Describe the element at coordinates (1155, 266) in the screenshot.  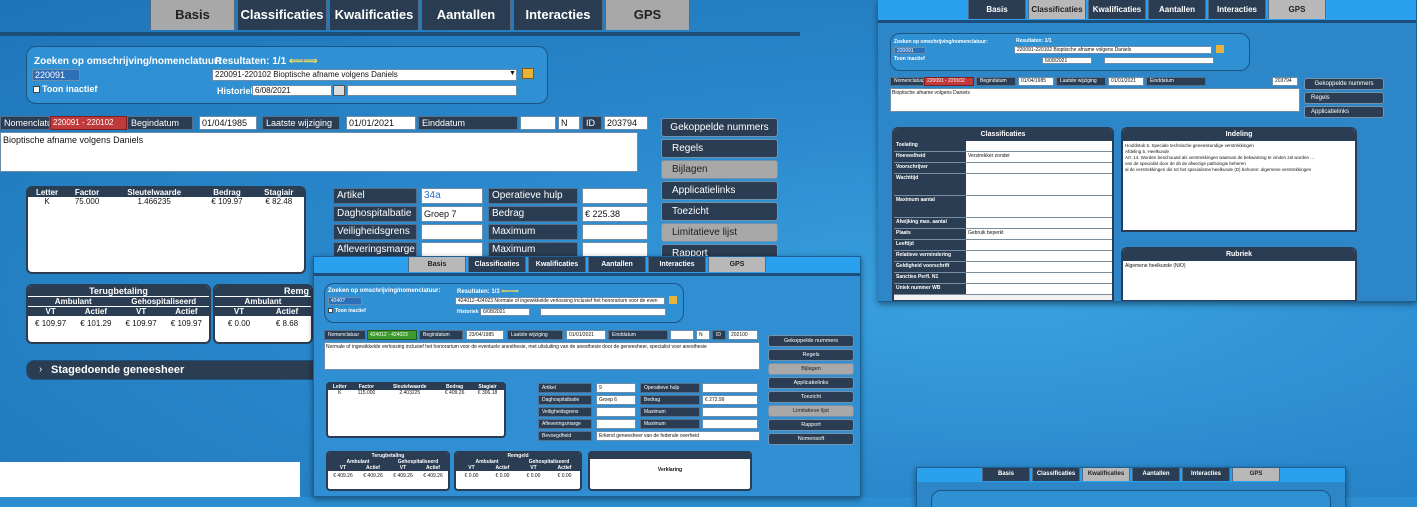
I see `rubriek-text: Algemene heelkunde (NIO)` at that location.